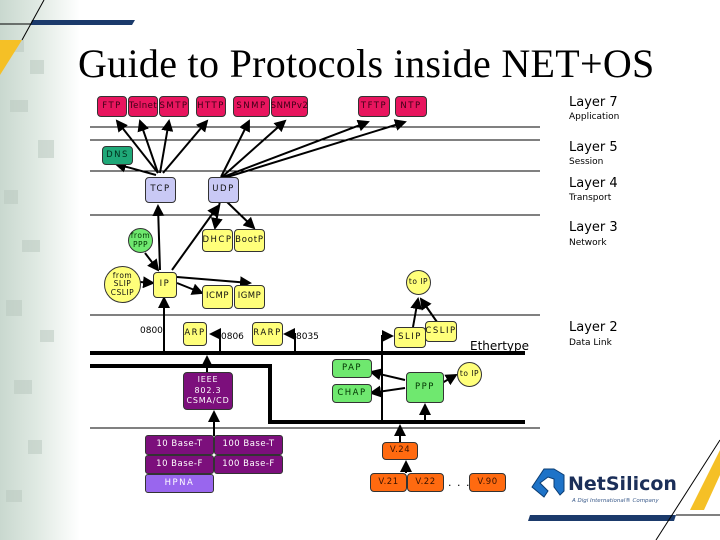  Describe the element at coordinates (590, 198) in the screenshot. I see `layer-4-name: Transport` at that location.